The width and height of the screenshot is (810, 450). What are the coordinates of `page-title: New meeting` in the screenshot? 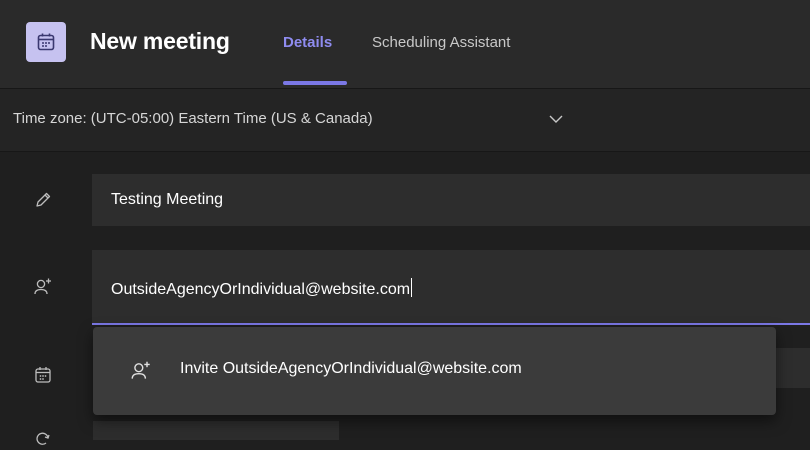 It's located at (160, 41).